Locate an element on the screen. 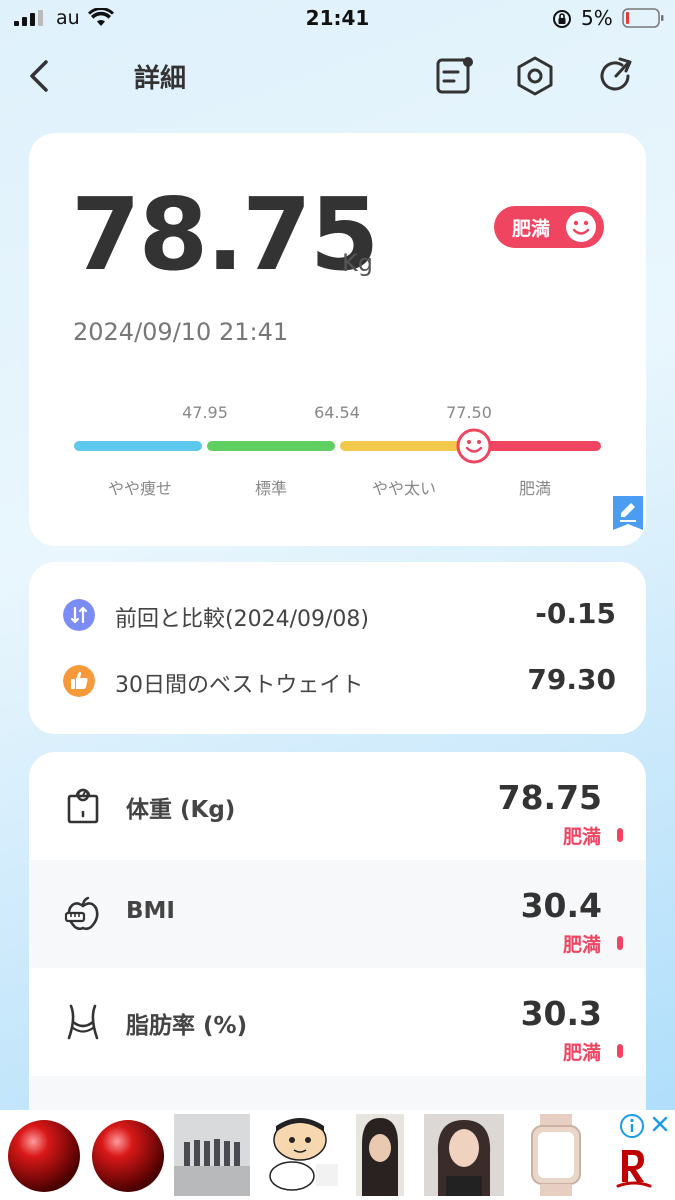 The width and height of the screenshot is (675, 1200). scale-segment-overweight is located at coordinates (404, 446).